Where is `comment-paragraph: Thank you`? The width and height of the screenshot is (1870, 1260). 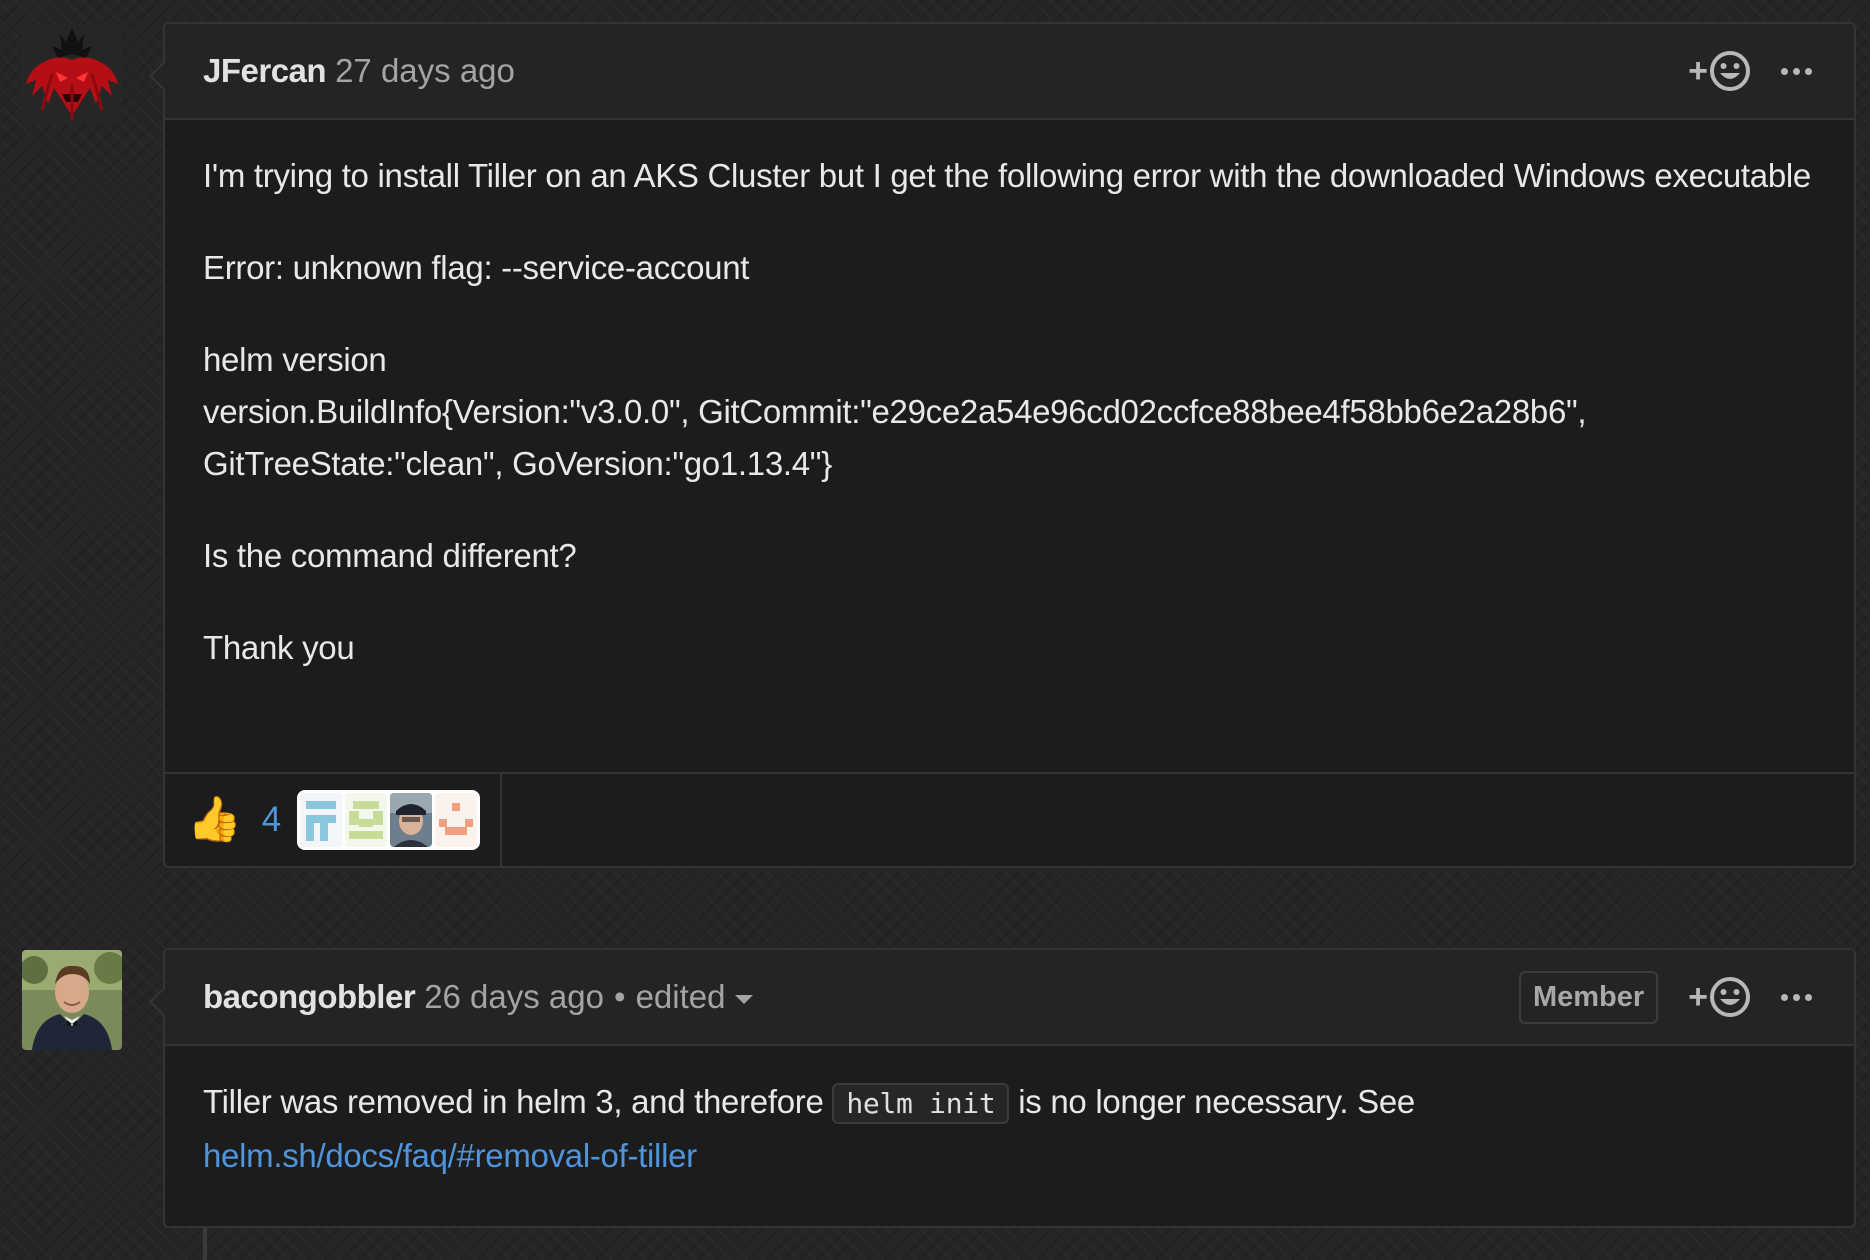
comment-paragraph: Thank you is located at coordinates (279, 647).